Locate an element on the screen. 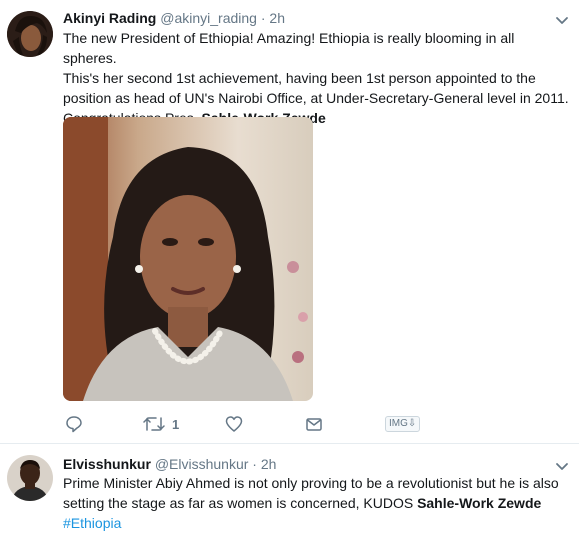  user-handle: @Elvisshunkur is located at coordinates (202, 464).